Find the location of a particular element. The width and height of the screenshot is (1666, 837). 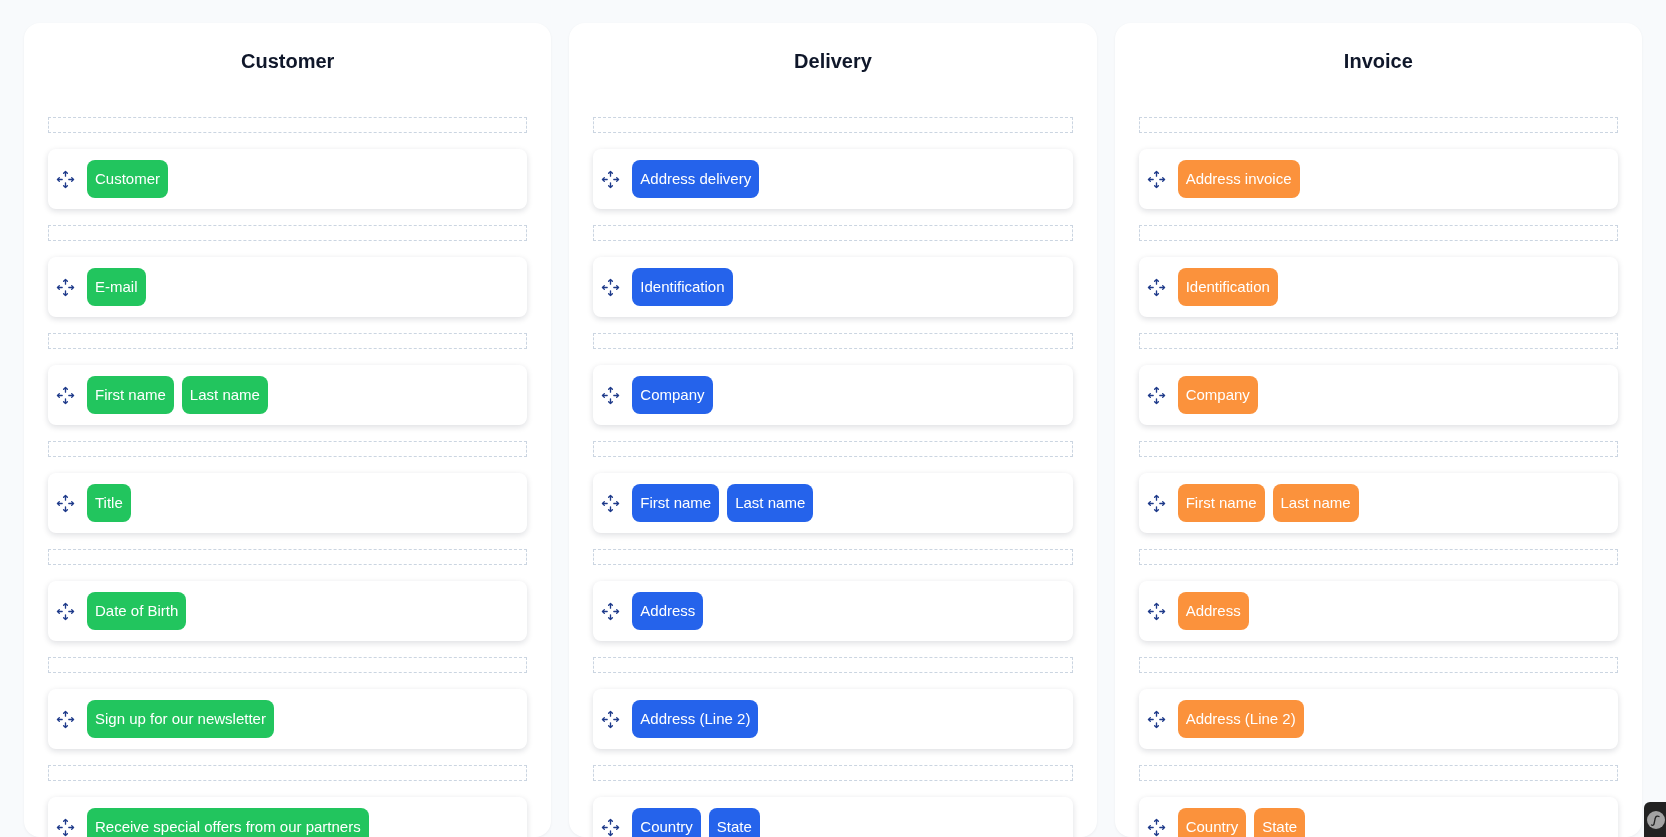

column-title: Delivery is located at coordinates (833, 61).